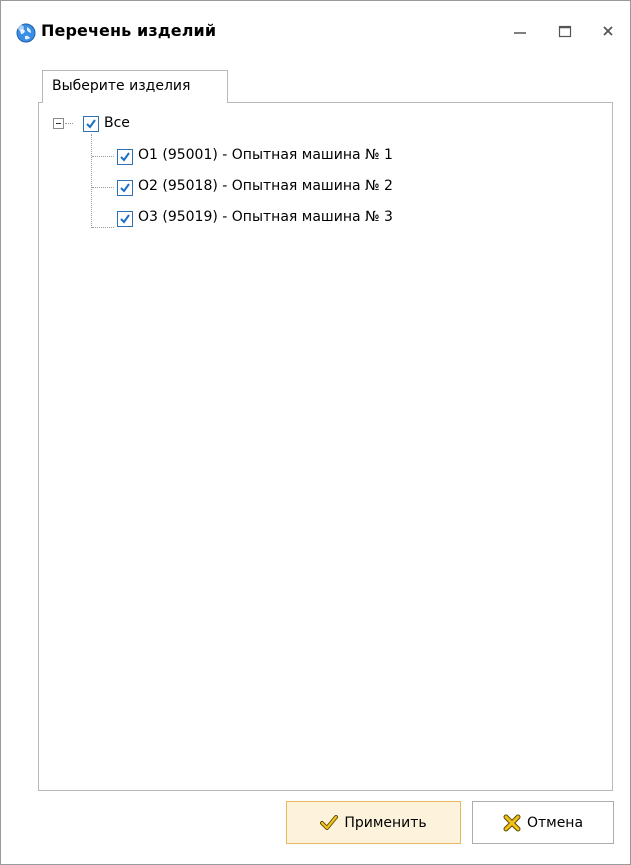  I want to click on tree-item-label: О3 (95019) - Опытная машина № 3, so click(265, 217).